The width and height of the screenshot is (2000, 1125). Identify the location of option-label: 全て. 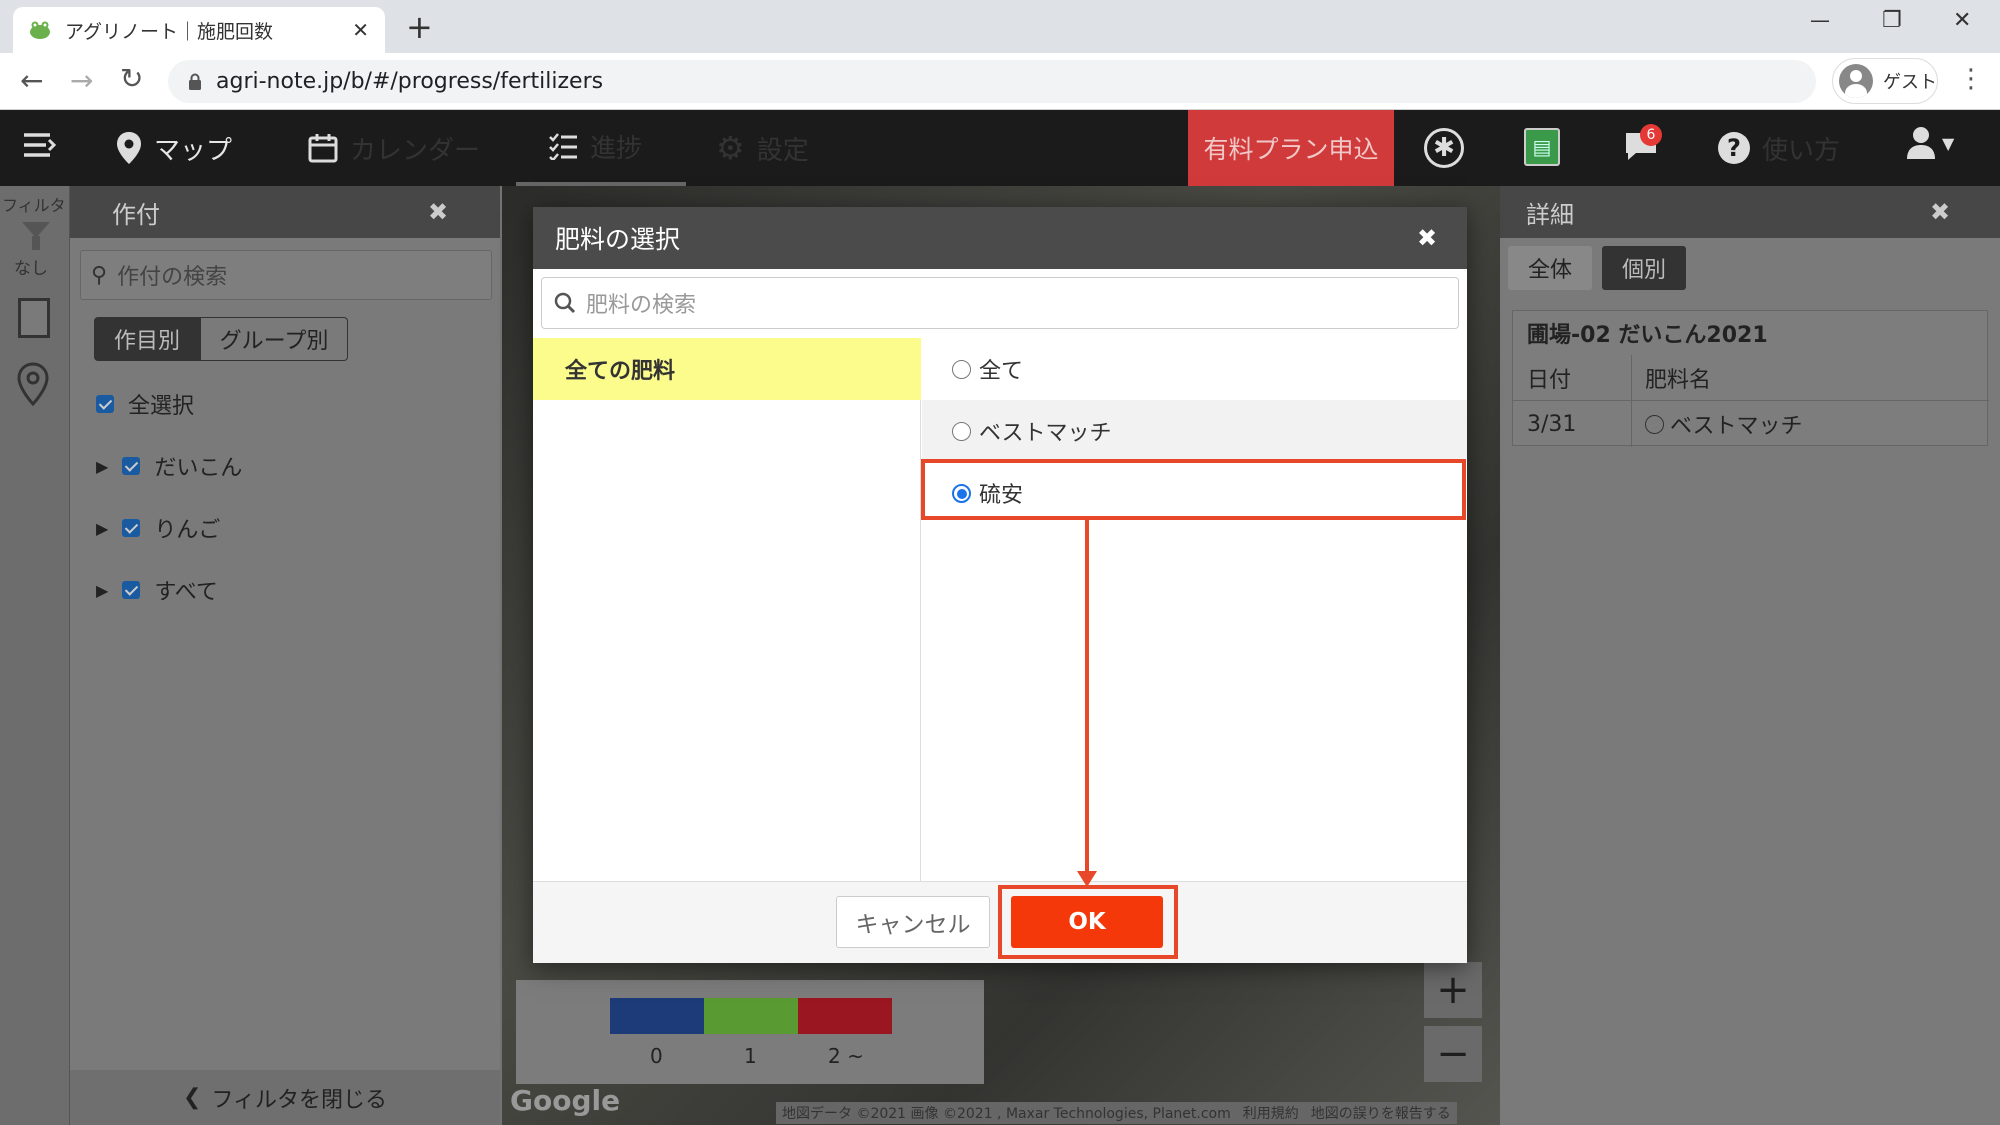
(1001, 371).